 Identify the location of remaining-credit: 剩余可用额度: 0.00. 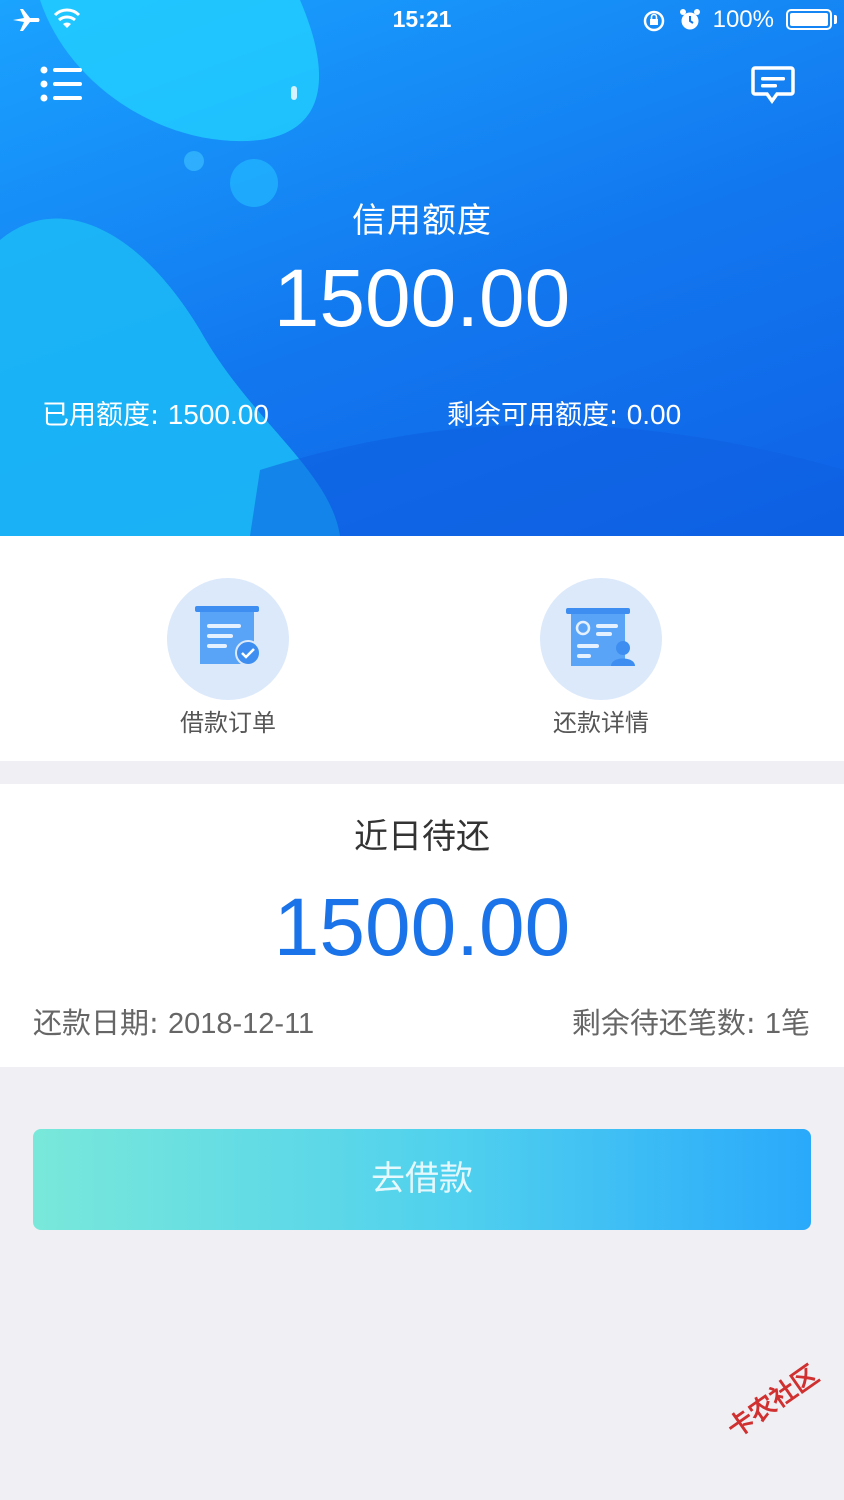
(564, 412).